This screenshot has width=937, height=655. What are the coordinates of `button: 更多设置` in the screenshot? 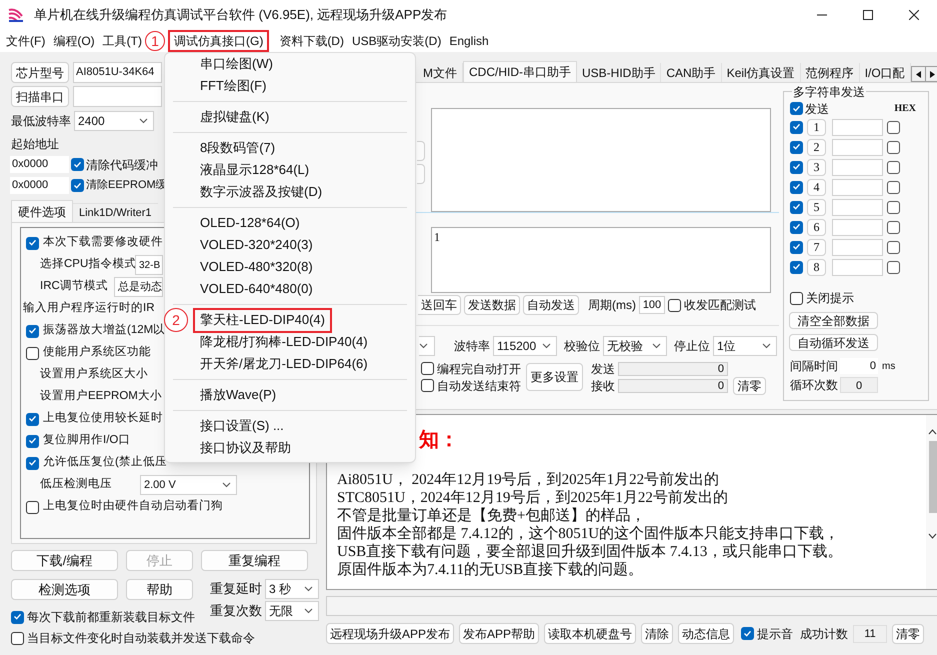 It's located at (554, 377).